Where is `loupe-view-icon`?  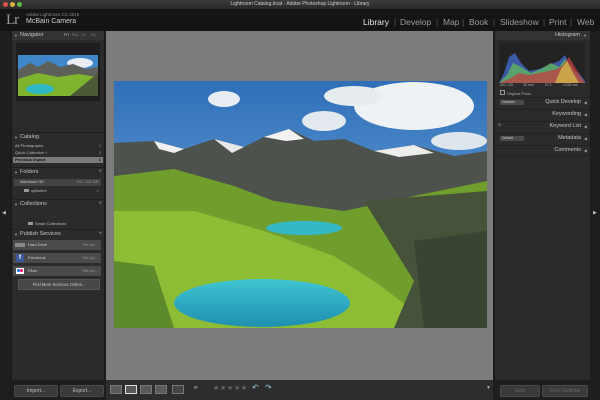
loupe-view-icon is located at coordinates (131, 389).